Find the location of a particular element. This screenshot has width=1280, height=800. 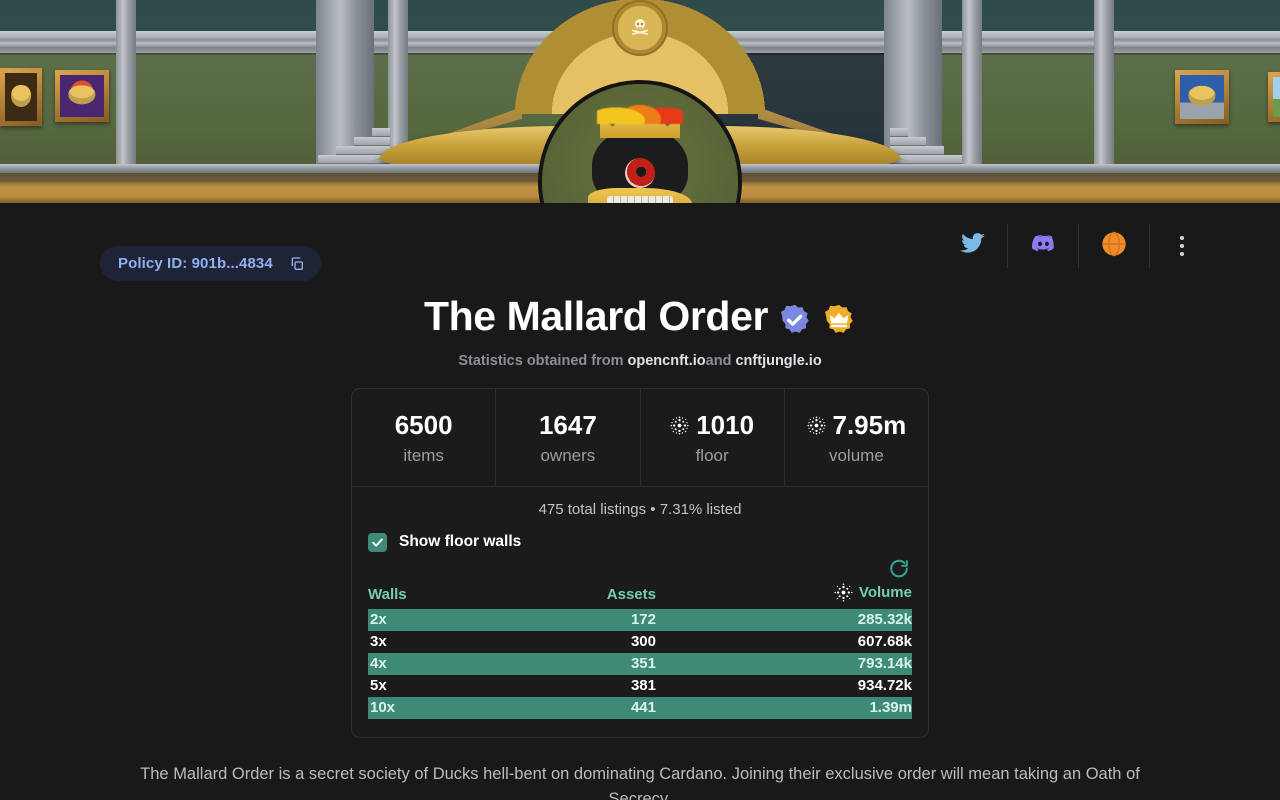

policy-id-label: Policy ID: 901b...4834 is located at coordinates (195, 263).